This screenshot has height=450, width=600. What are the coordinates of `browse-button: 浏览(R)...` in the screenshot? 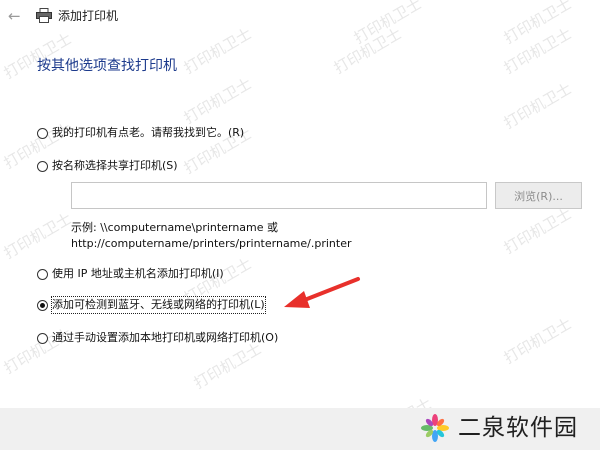 It's located at (538, 195).